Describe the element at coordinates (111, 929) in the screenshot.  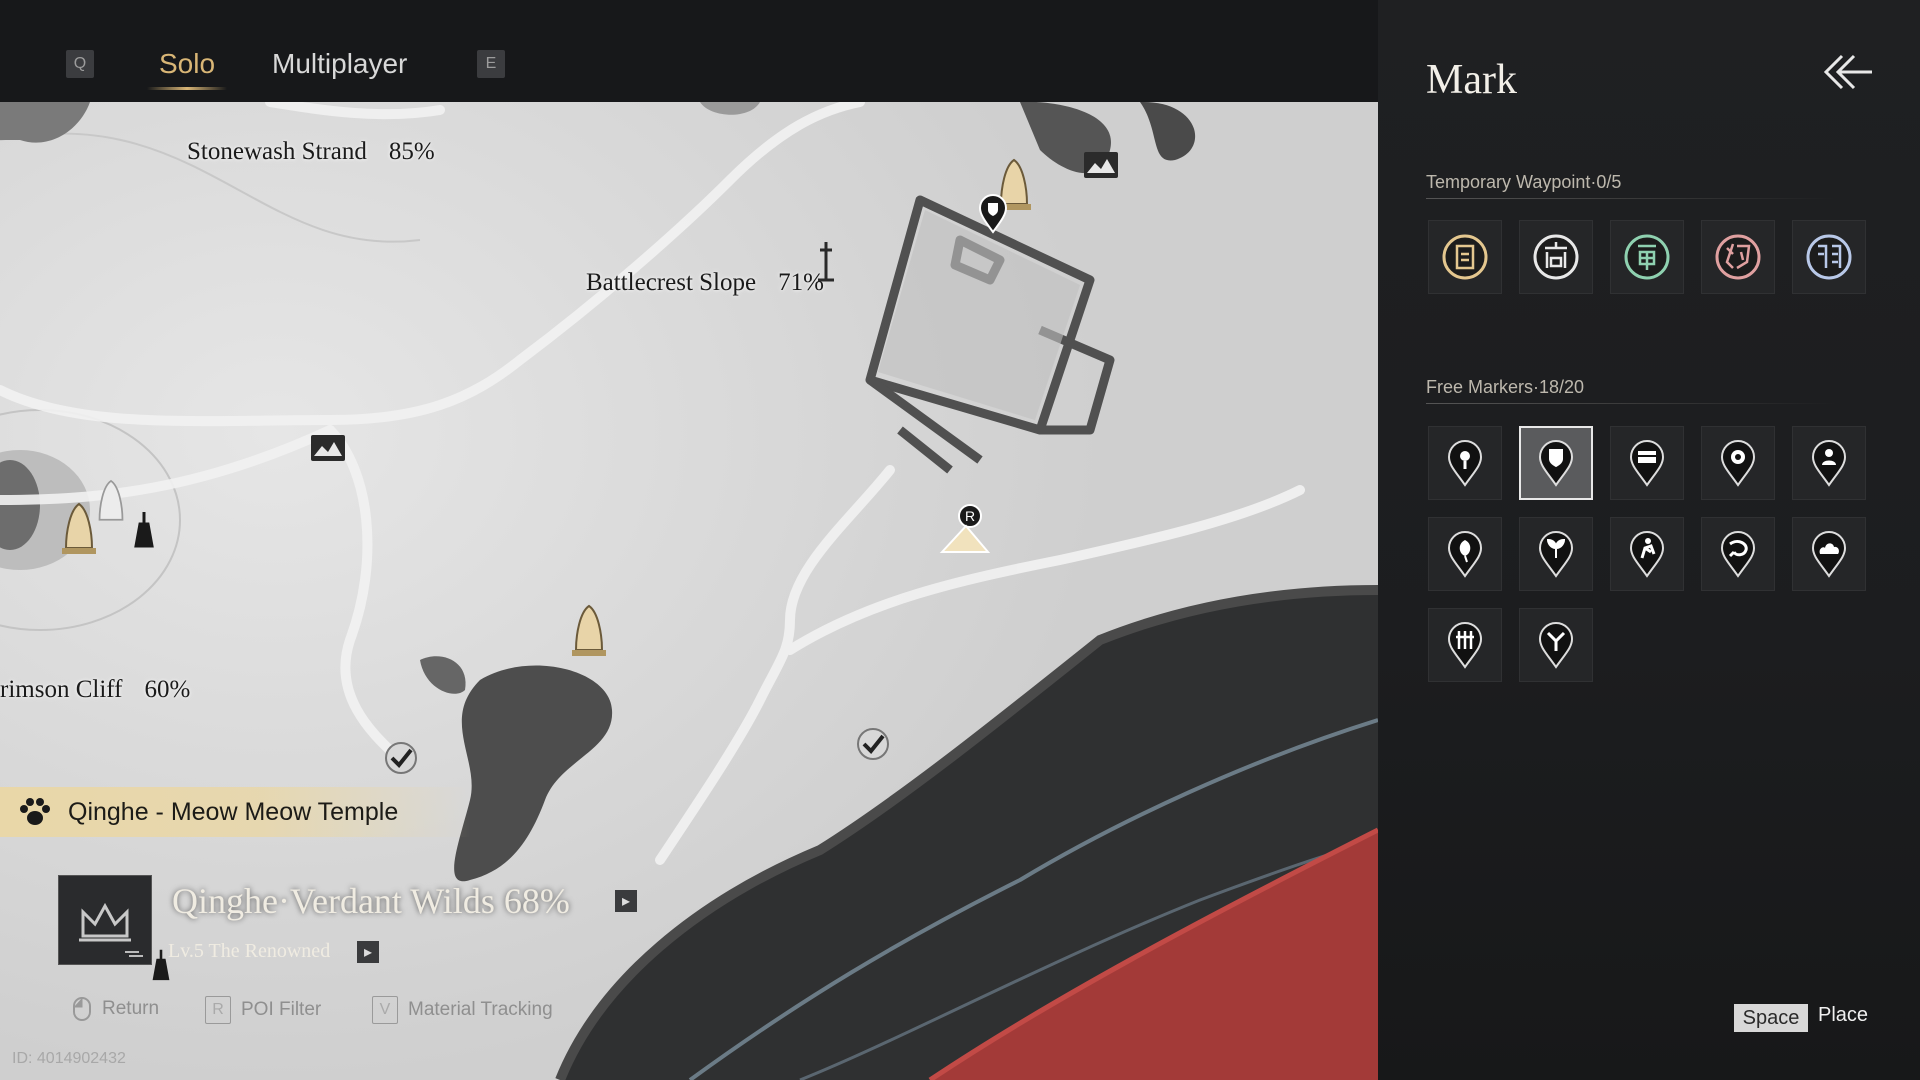
I see `crown-mountain-icon` at that location.